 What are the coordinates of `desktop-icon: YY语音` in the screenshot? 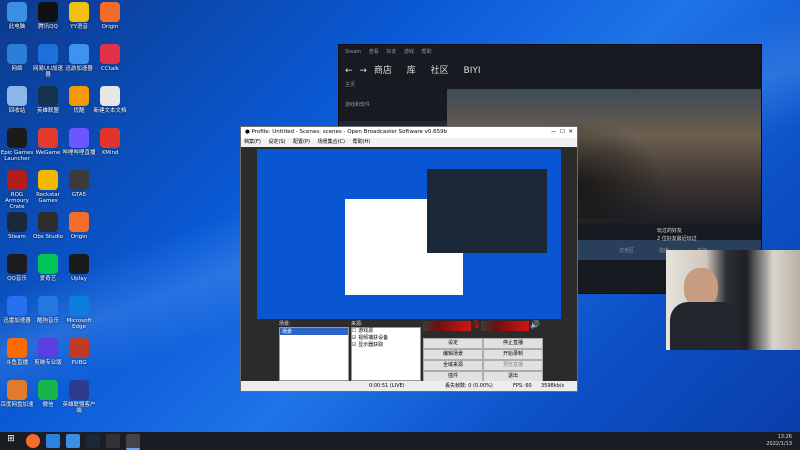 It's located at (79, 16).